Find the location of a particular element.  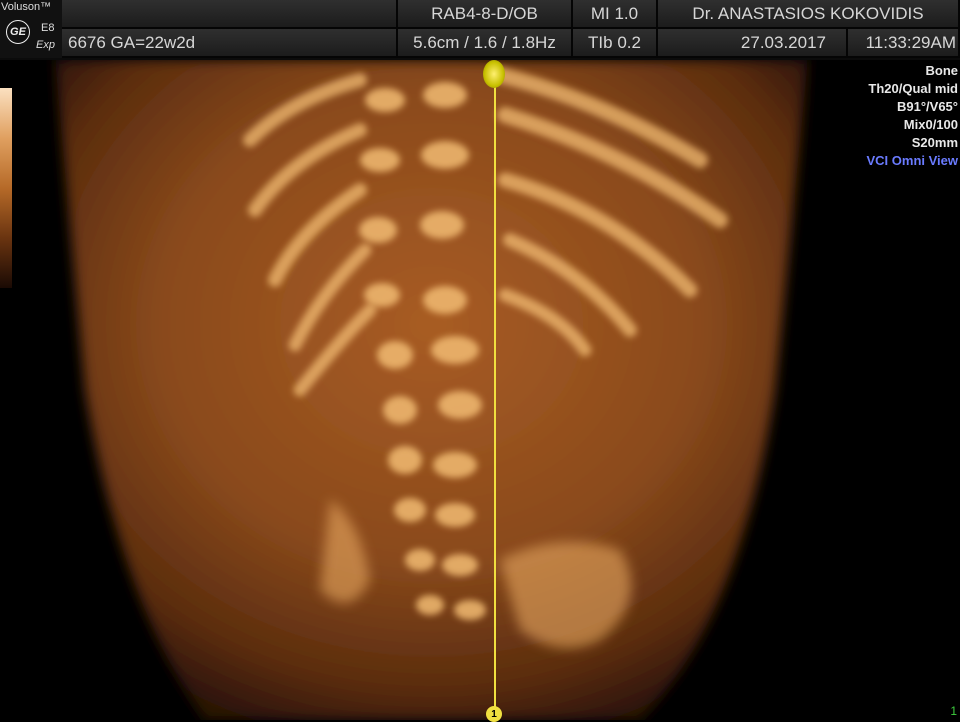

threshold-quality-label: Th20/Qual mid is located at coordinates (913, 88).